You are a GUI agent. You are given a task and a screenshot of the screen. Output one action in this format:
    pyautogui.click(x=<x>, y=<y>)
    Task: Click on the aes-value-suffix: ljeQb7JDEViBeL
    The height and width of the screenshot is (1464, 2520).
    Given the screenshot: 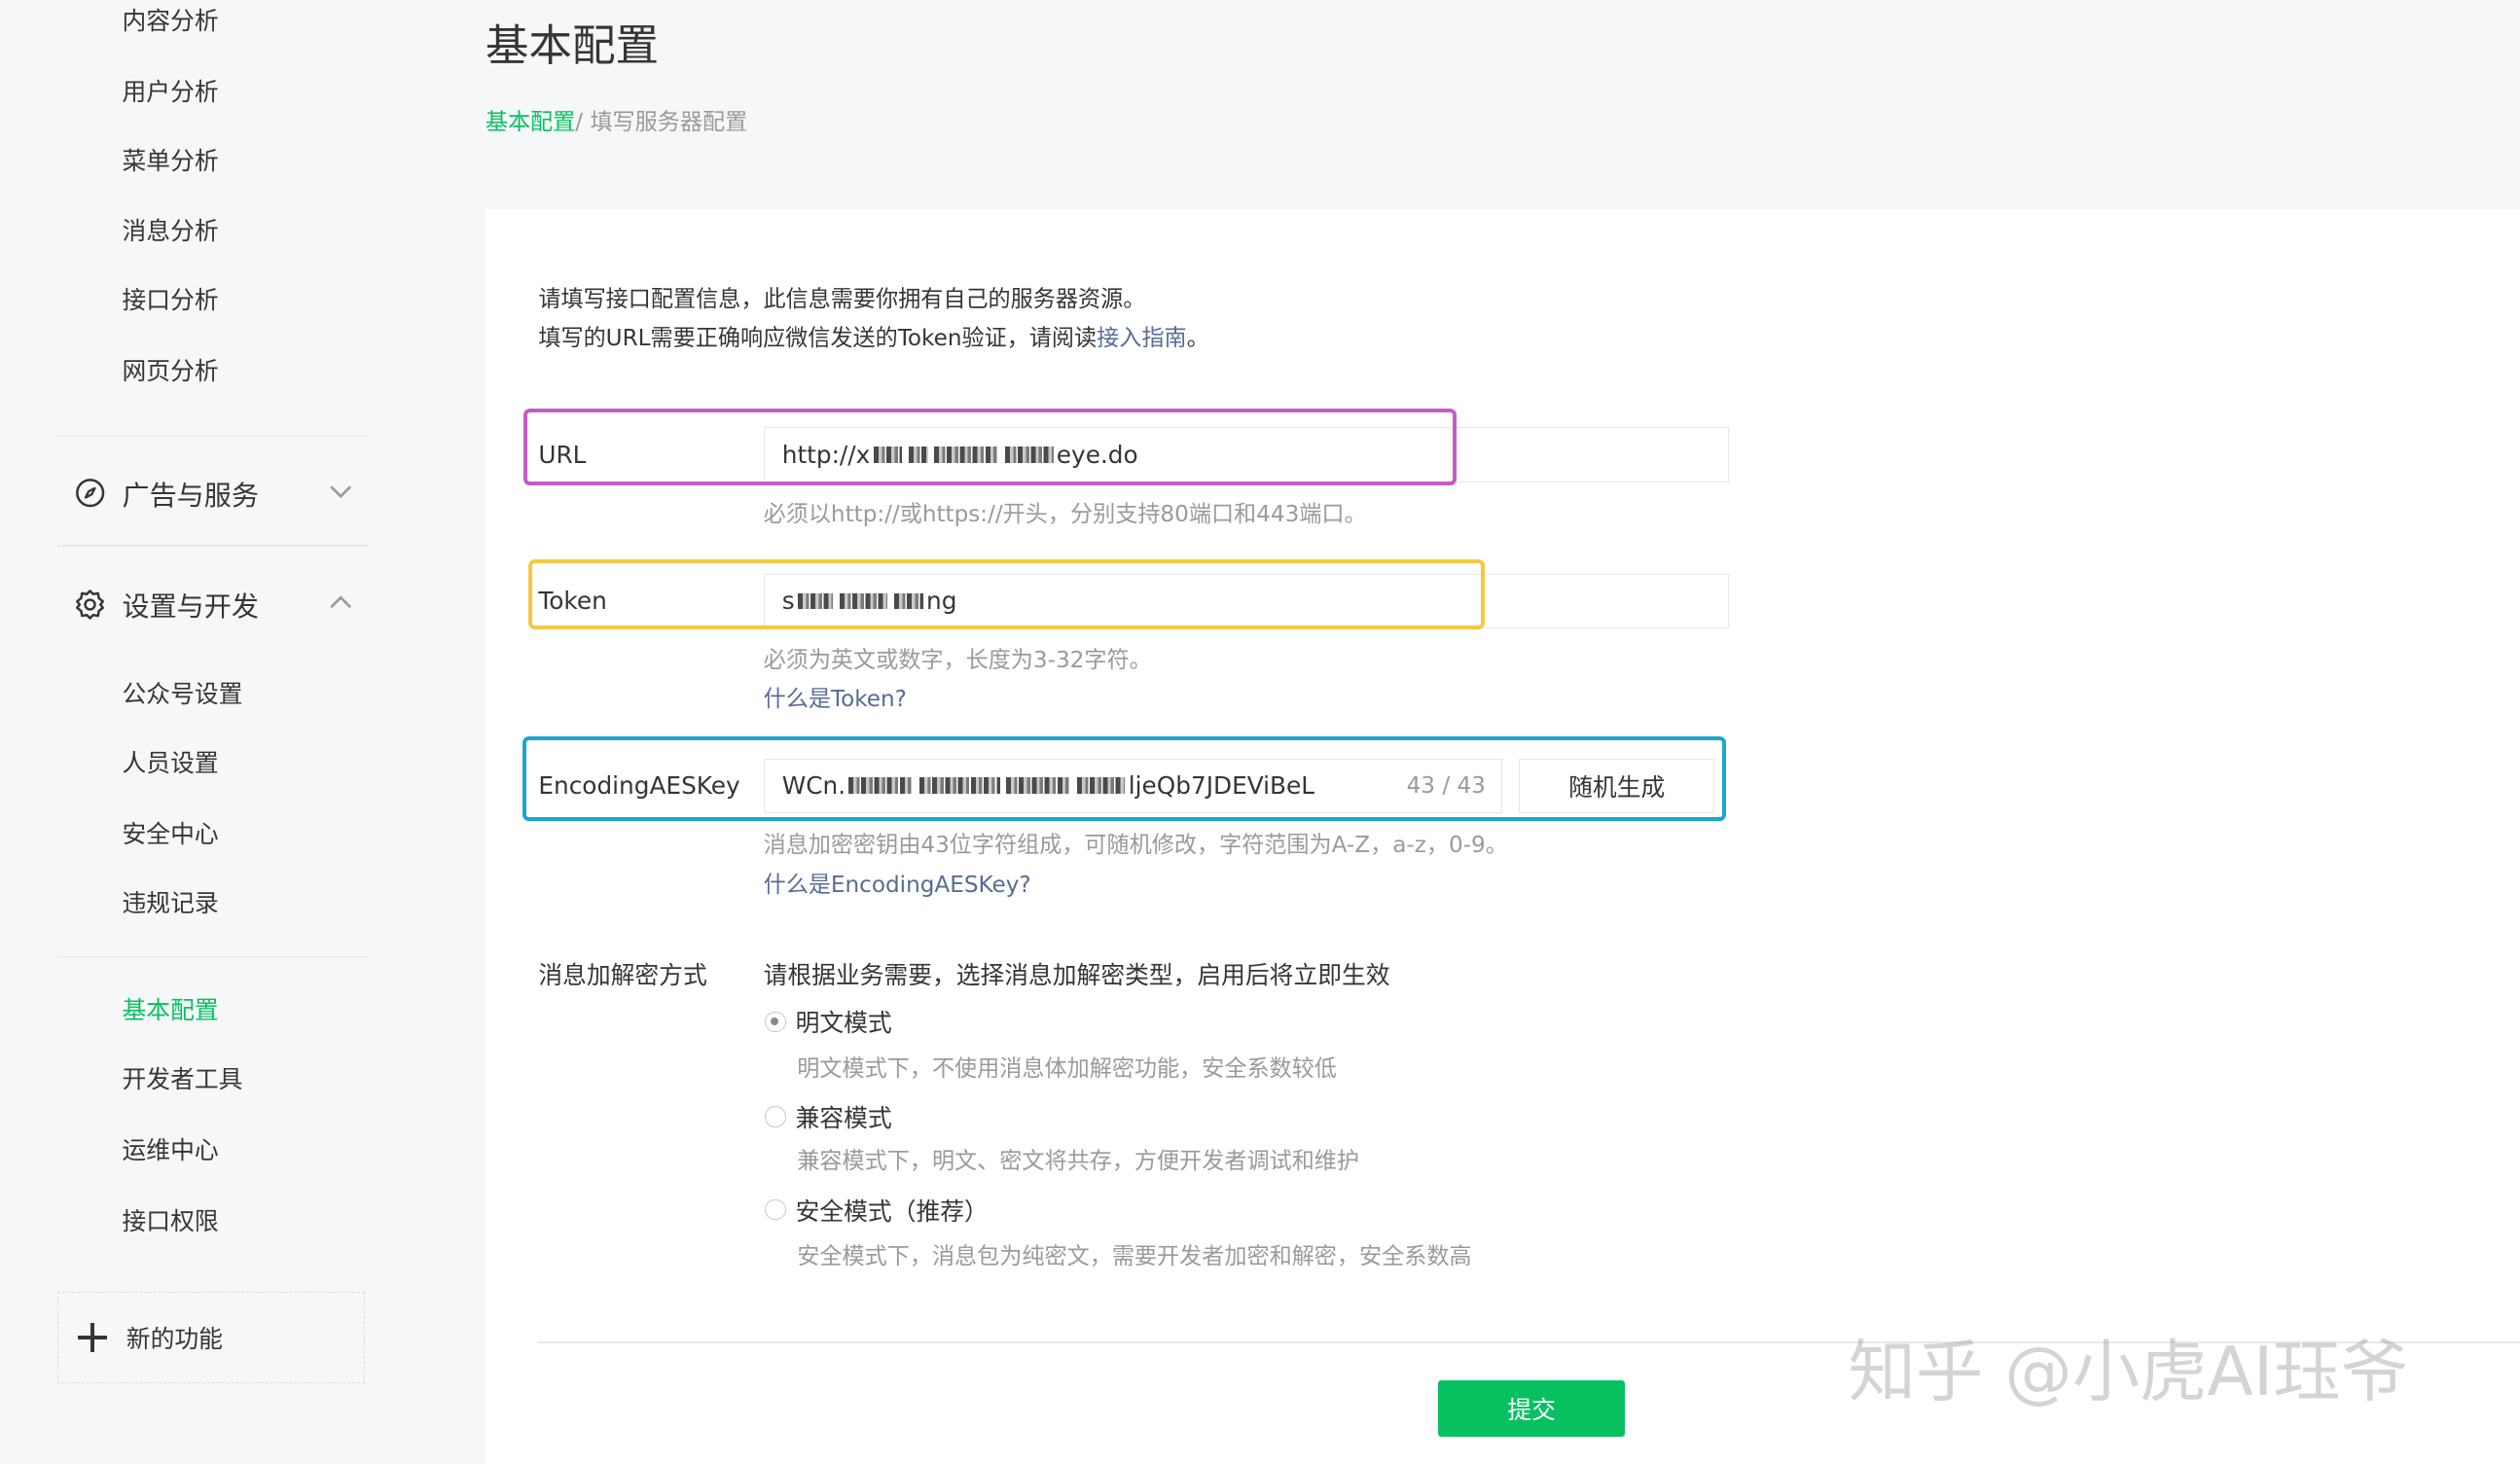 What is the action you would take?
    pyautogui.click(x=1221, y=786)
    